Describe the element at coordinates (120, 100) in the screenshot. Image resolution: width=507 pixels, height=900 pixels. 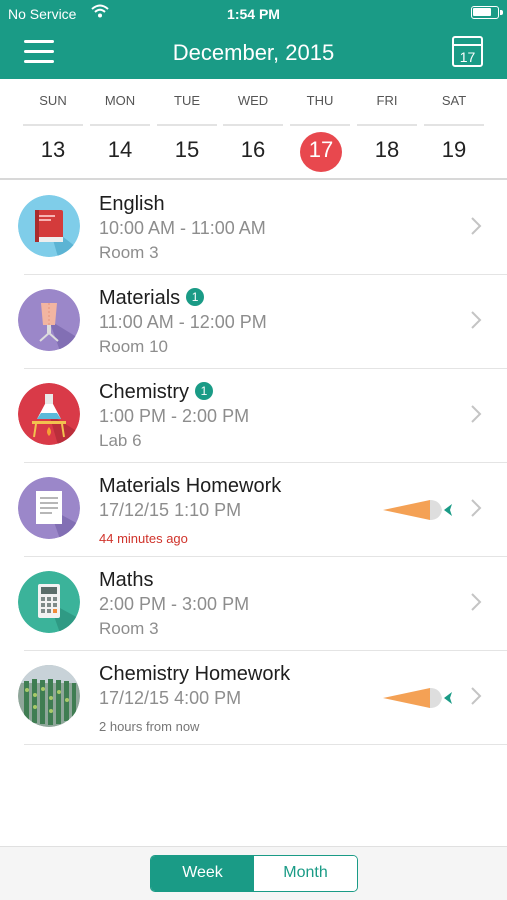
I see `day-name: MON` at that location.